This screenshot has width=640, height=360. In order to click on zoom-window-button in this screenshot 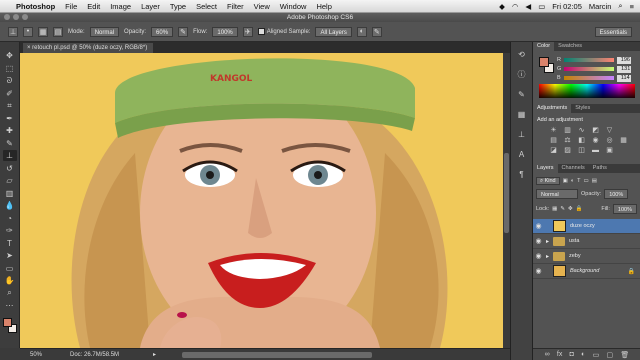, I will do `click(25, 17)`.